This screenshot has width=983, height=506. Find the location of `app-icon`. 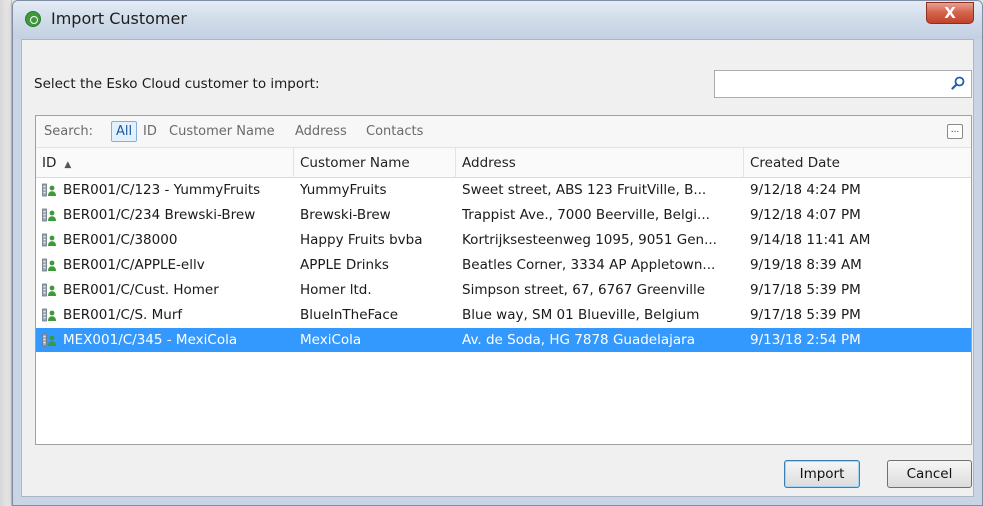

app-icon is located at coordinates (33, 19).